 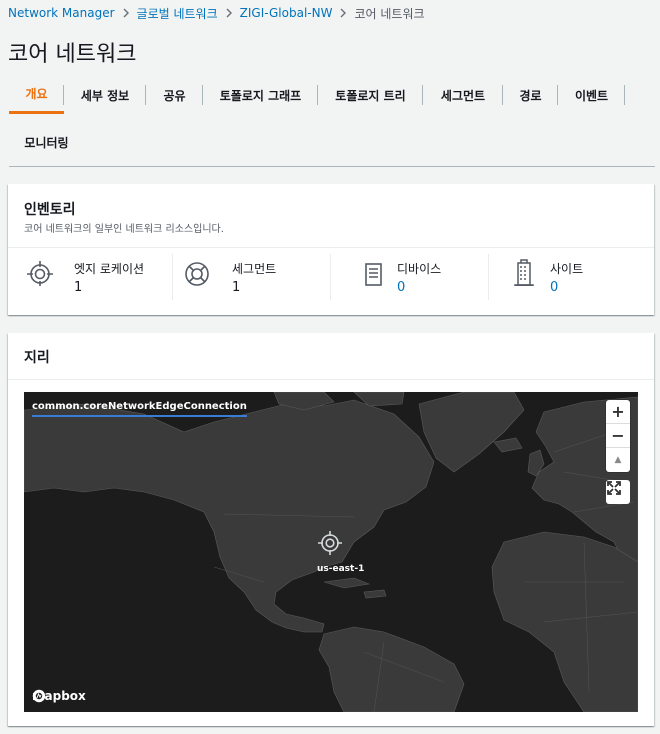 What do you see at coordinates (419, 269) in the screenshot?
I see `inventory-device-label: 디바이스` at bounding box center [419, 269].